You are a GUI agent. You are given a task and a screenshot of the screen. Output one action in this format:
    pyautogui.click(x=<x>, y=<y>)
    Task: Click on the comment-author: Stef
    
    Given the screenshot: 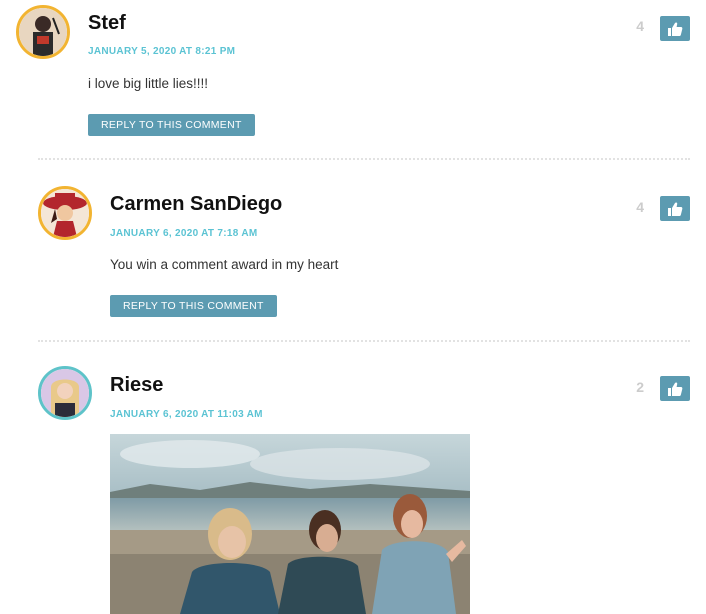 What is the action you would take?
    pyautogui.click(x=107, y=23)
    